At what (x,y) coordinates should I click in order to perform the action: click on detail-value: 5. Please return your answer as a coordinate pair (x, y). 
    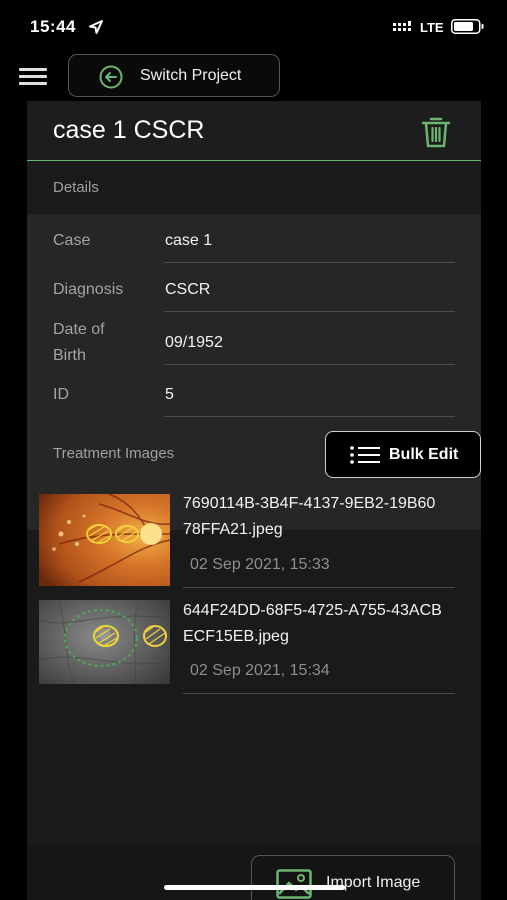
    Looking at the image, I should click on (169, 395).